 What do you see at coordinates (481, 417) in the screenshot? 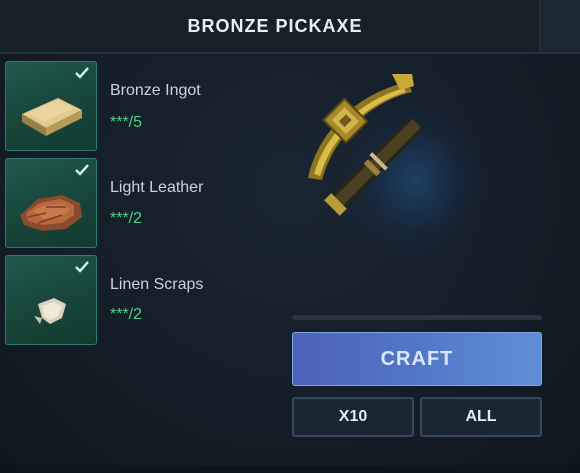
I see `craft-all-button: ALL` at bounding box center [481, 417].